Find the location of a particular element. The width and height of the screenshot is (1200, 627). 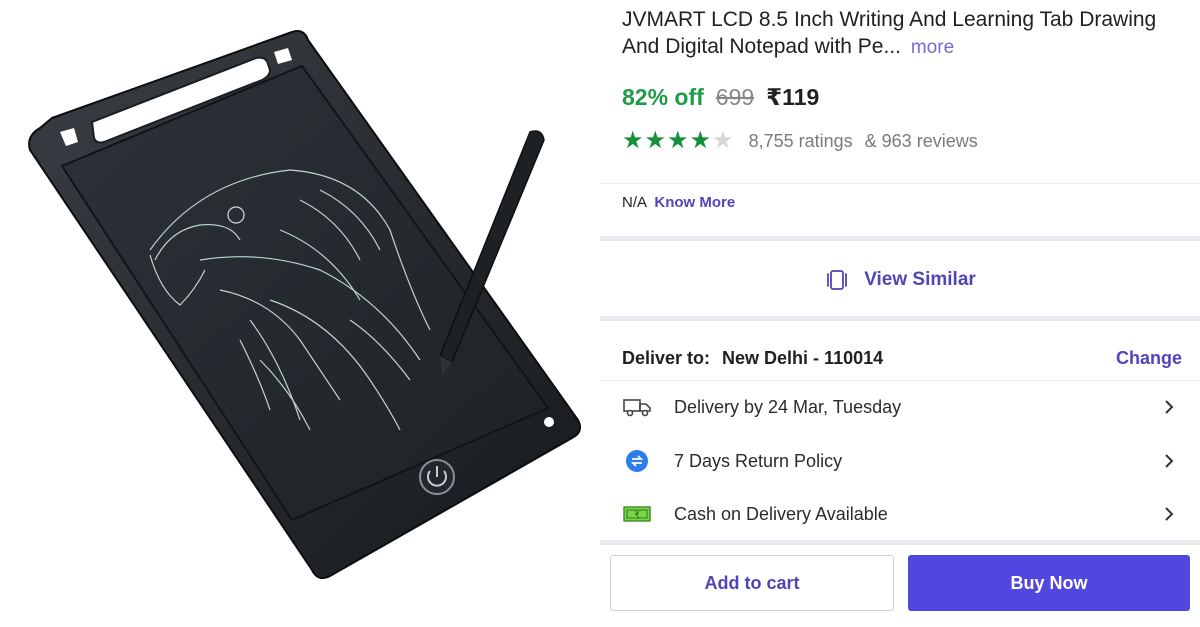

star-empty-icon: ★ is located at coordinates (723, 140).